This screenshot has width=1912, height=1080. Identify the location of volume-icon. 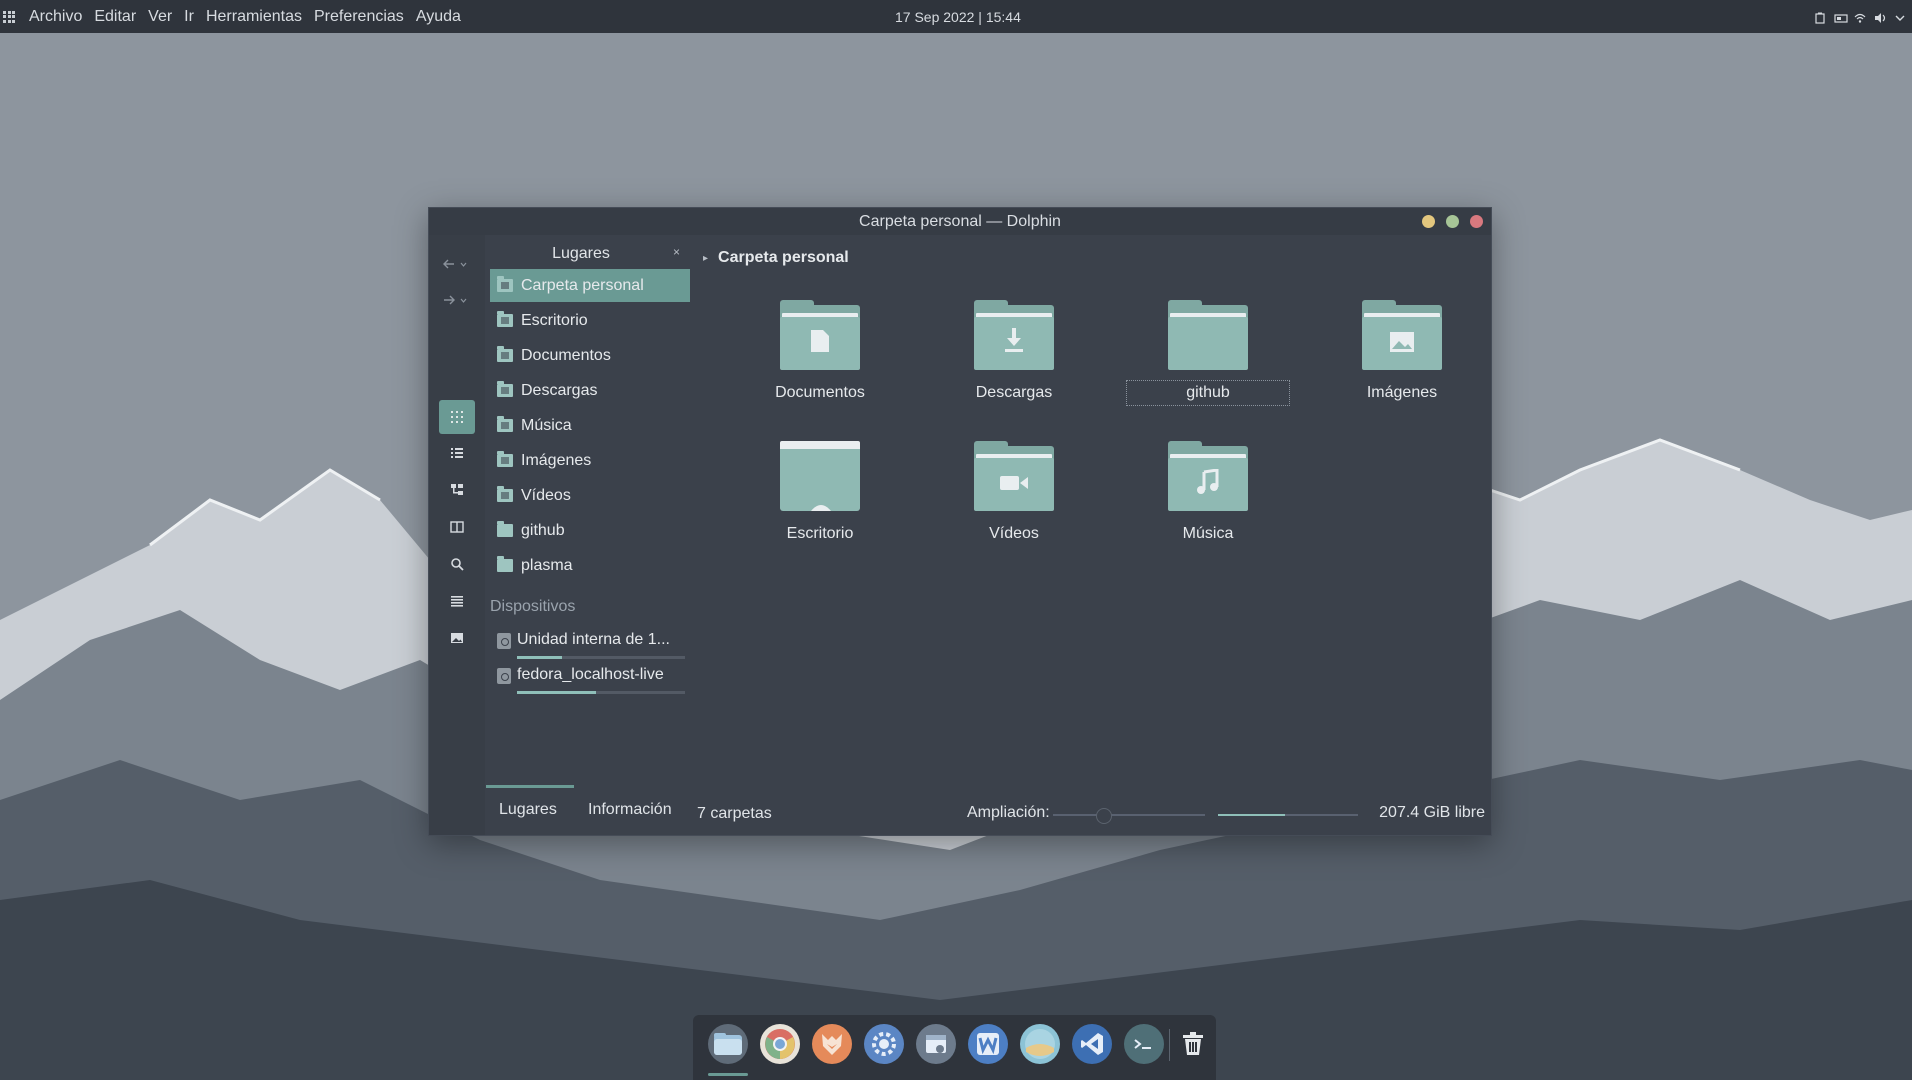
(1880, 17).